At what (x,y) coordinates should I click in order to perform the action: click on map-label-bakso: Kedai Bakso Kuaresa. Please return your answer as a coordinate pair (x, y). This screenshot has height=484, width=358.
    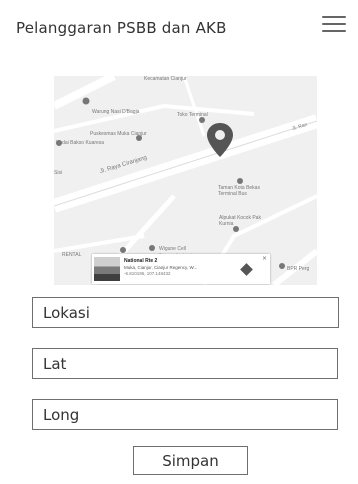
    Looking at the image, I should click on (80, 143).